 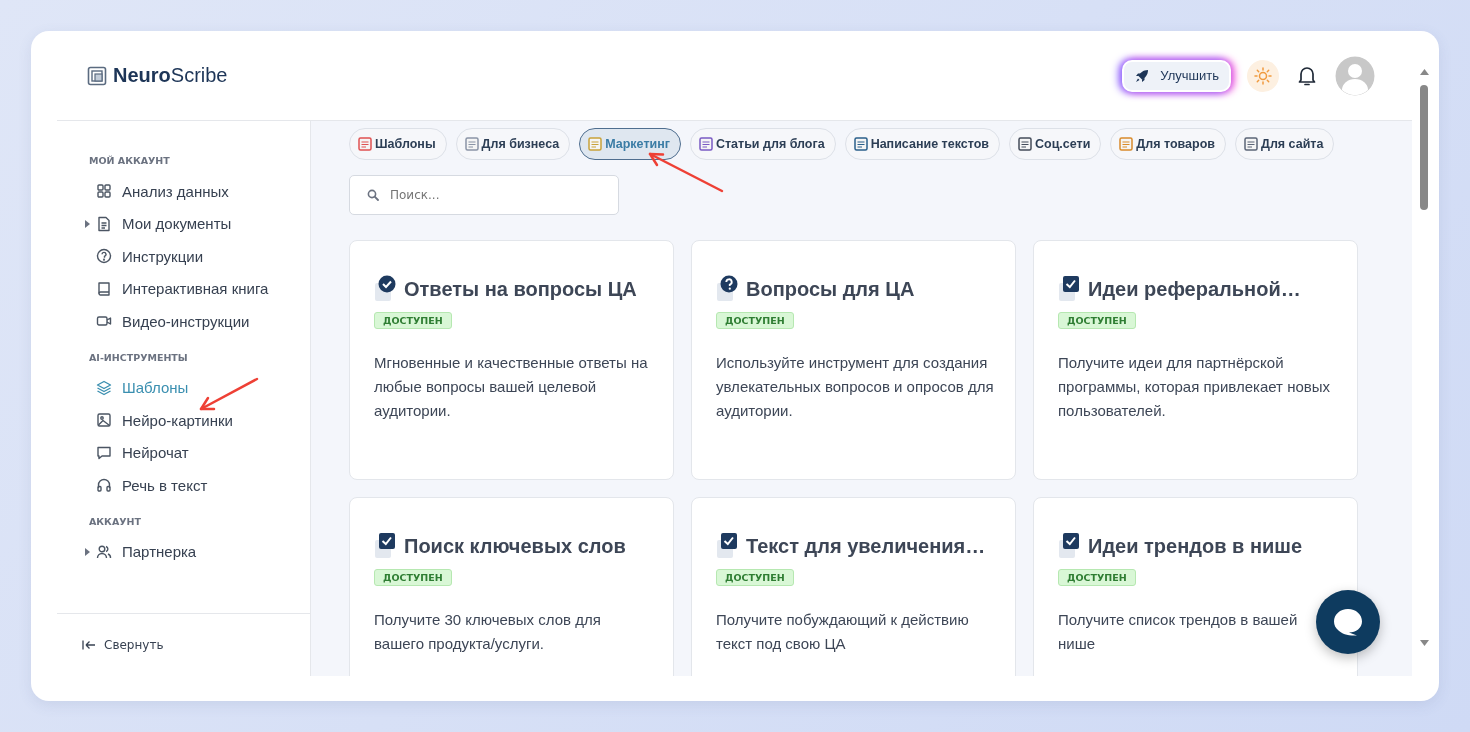 What do you see at coordinates (488, 632) in the screenshot?
I see `card-description: Получите 30 ключевых слов для вашего продукта/услуги.` at bounding box center [488, 632].